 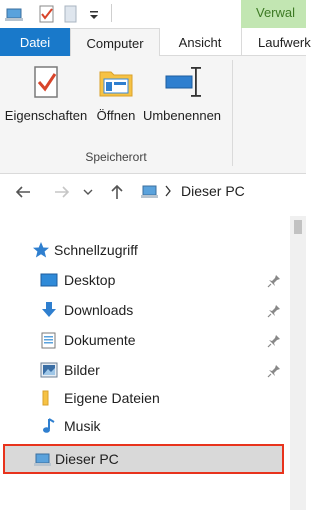 I want to click on nav-item-musik: Musik, so click(x=163, y=426).